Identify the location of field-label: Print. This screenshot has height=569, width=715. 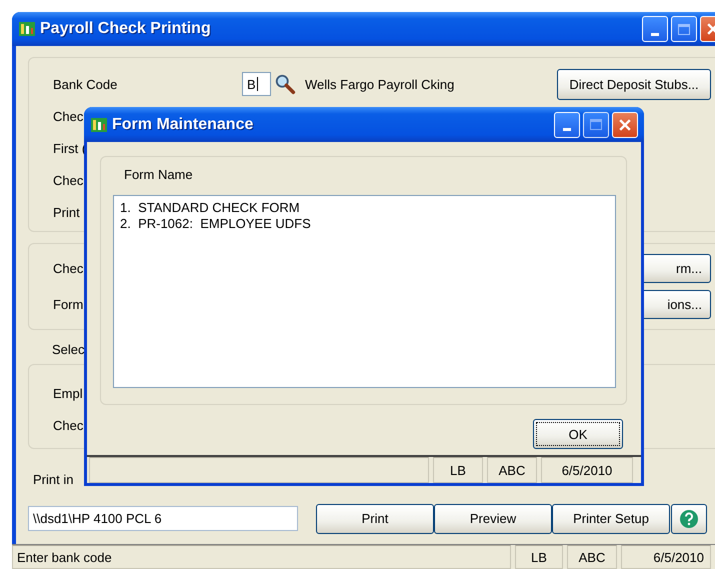
(66, 212).